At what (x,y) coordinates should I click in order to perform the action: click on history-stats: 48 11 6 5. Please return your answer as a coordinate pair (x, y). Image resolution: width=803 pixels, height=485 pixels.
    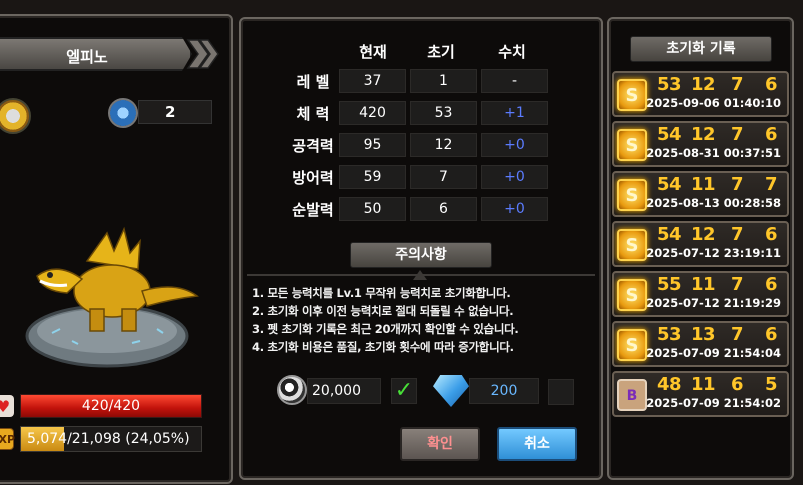
    Looking at the image, I should click on (720, 385).